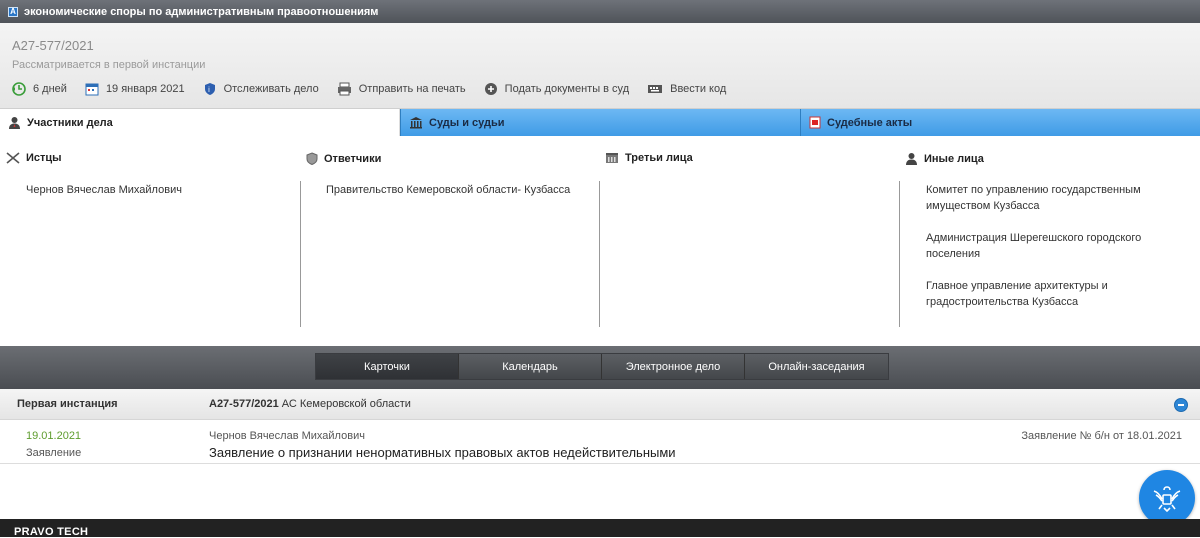  I want to click on instance-court: АС Кемеровской области, so click(344, 404).